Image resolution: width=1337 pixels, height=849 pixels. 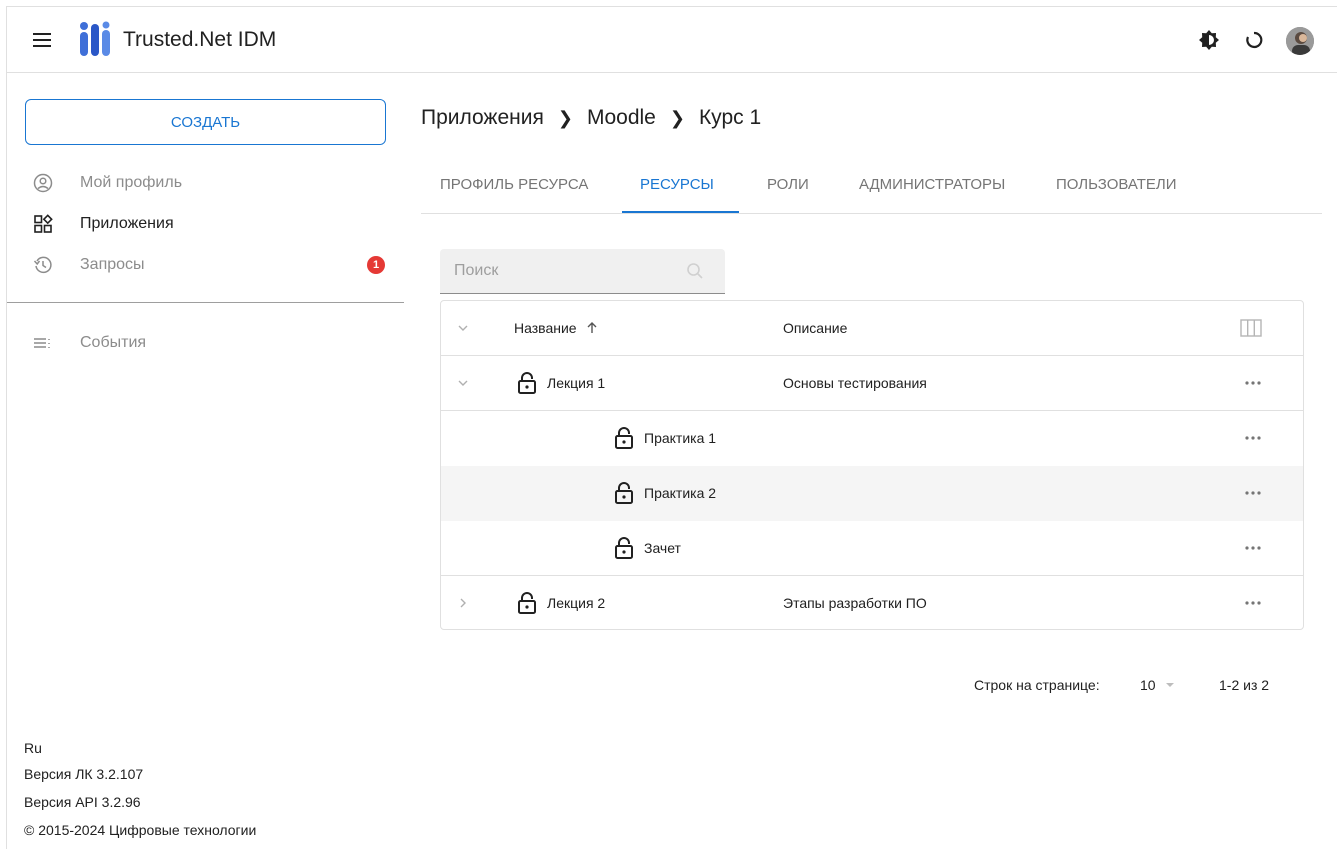 What do you see at coordinates (872, 438) in the screenshot?
I see `table-row: Практика 1` at bounding box center [872, 438].